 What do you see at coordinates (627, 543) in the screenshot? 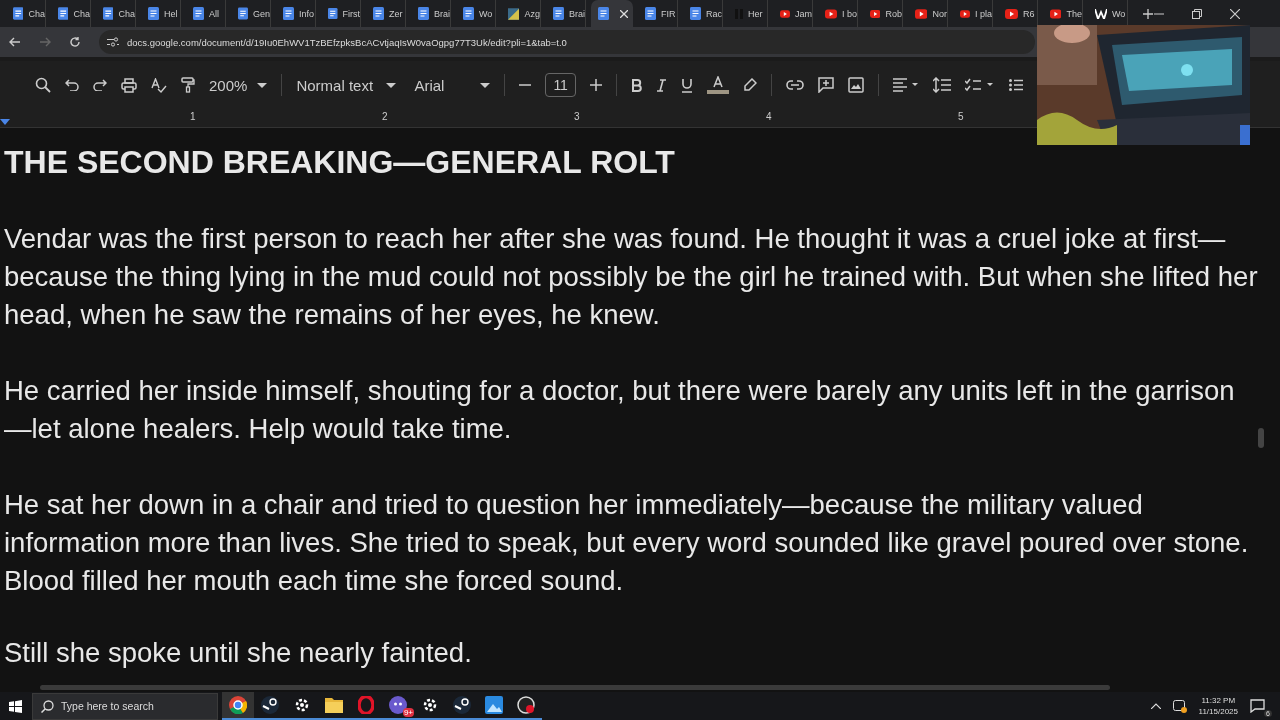
I see `paragraph: He sat her down in a chair and tried to question her immediately—because the military valued information more than lives. She tried to speak, but every word sounded like gravel poured over stone. Blood filled her mouth each time she forced sound.` at bounding box center [627, 543].